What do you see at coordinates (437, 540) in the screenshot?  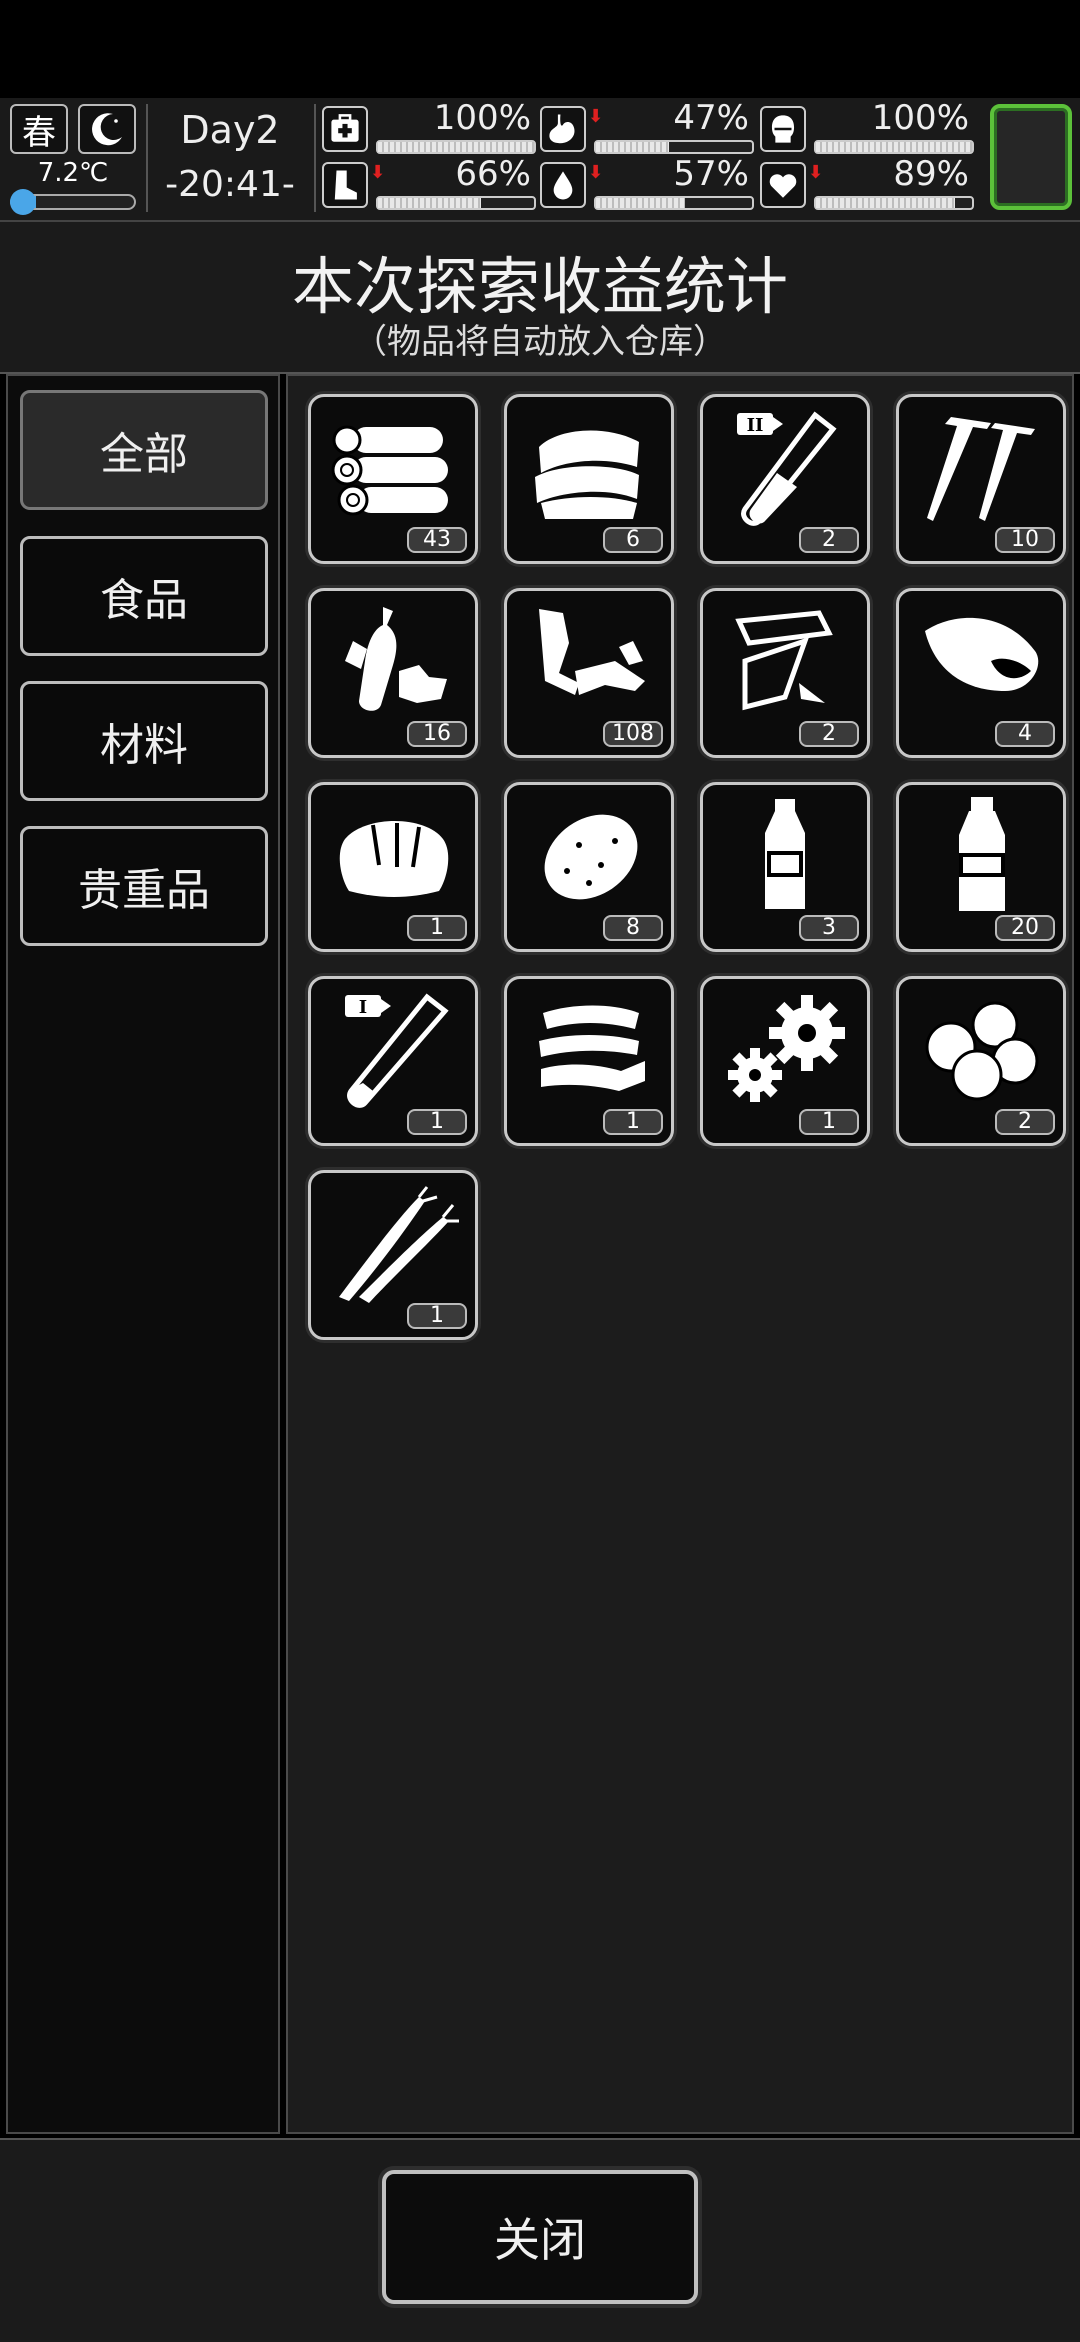 I see `item-count: 43` at bounding box center [437, 540].